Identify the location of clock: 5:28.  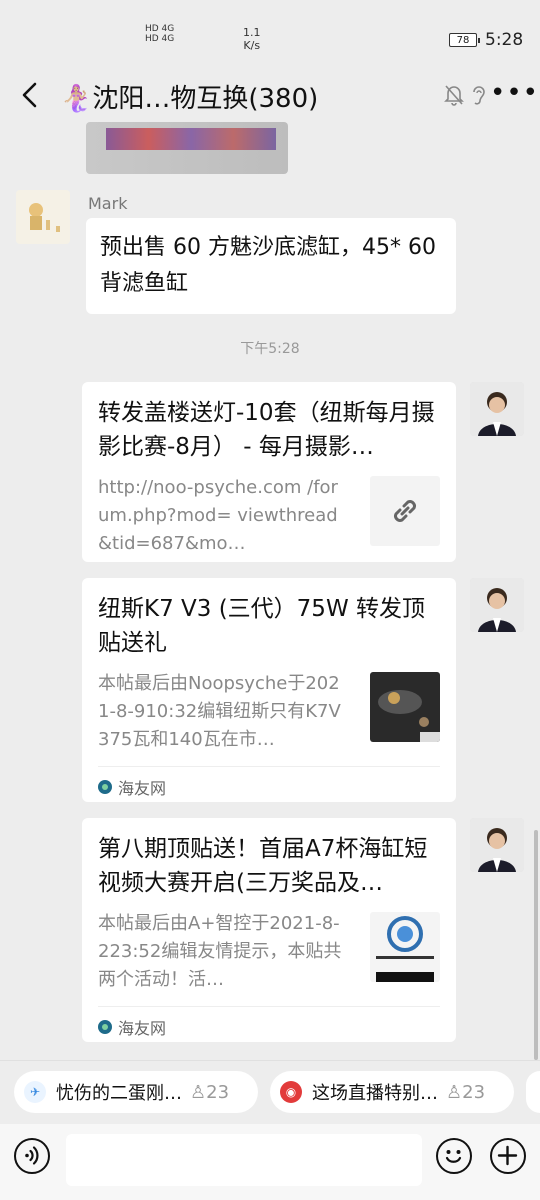
(504, 40).